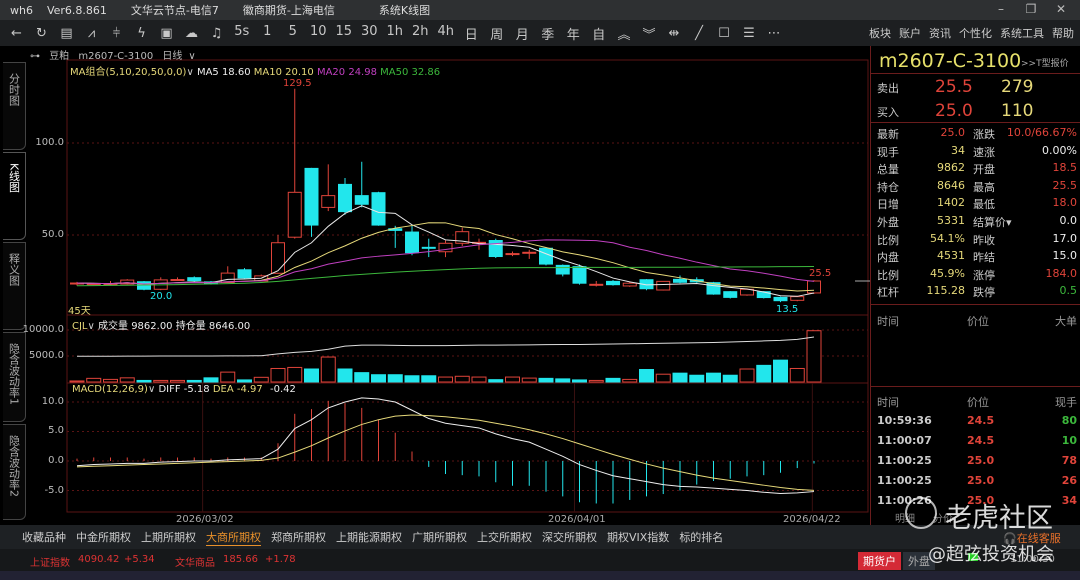 Image resolution: width=1080 pixels, height=580 pixels. I want to click on tick-row: 11:00:25 25.0 78, so click(977, 463).